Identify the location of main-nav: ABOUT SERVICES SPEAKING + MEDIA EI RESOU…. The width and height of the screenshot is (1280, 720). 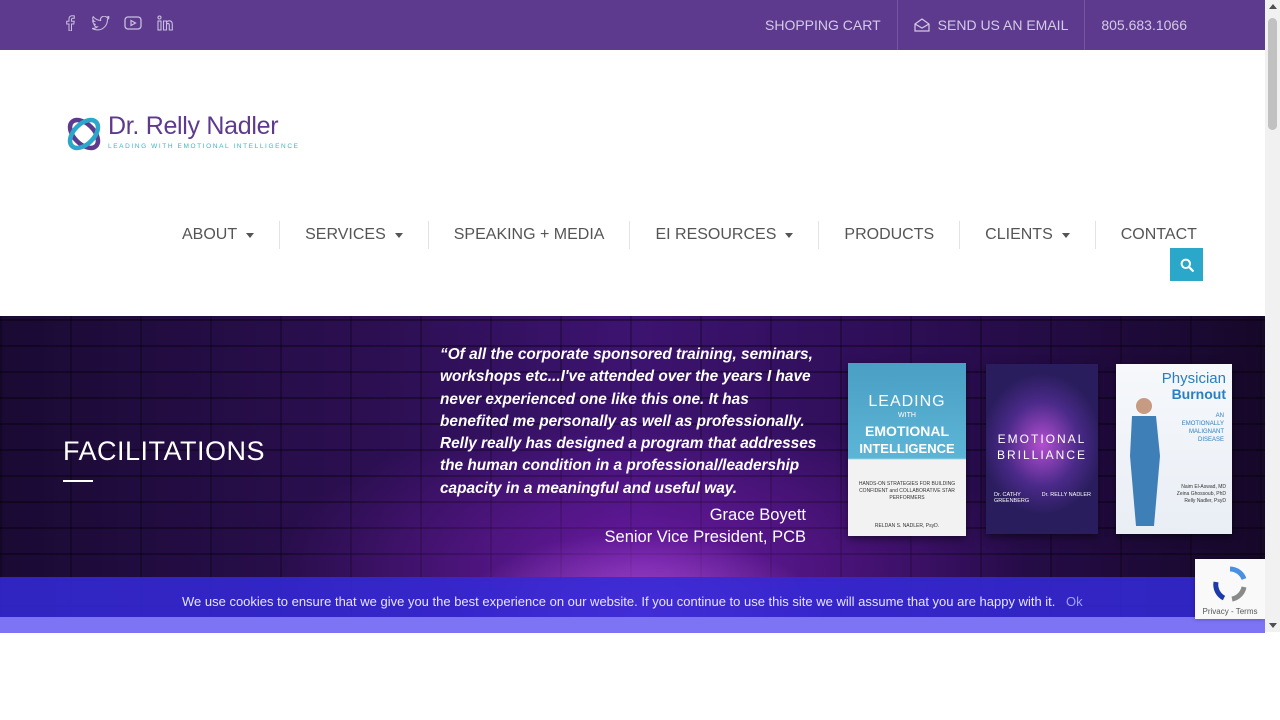
(689, 235).